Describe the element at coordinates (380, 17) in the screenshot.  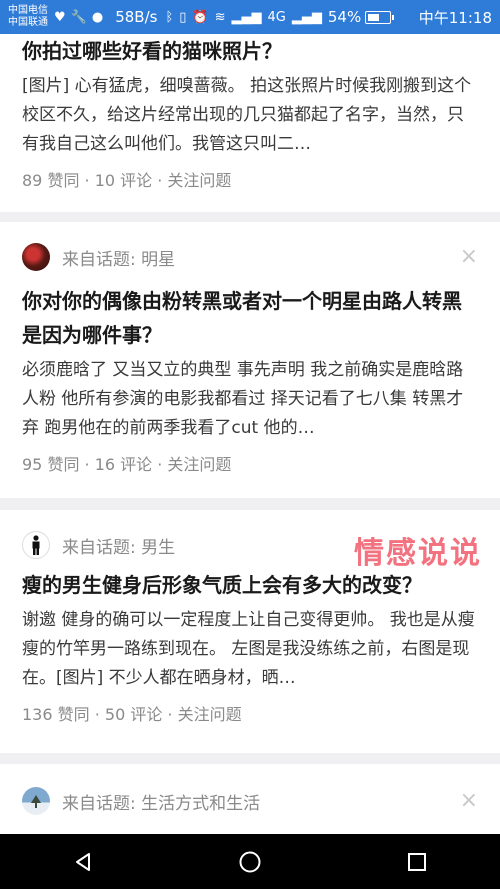
I see `battery-icon` at that location.